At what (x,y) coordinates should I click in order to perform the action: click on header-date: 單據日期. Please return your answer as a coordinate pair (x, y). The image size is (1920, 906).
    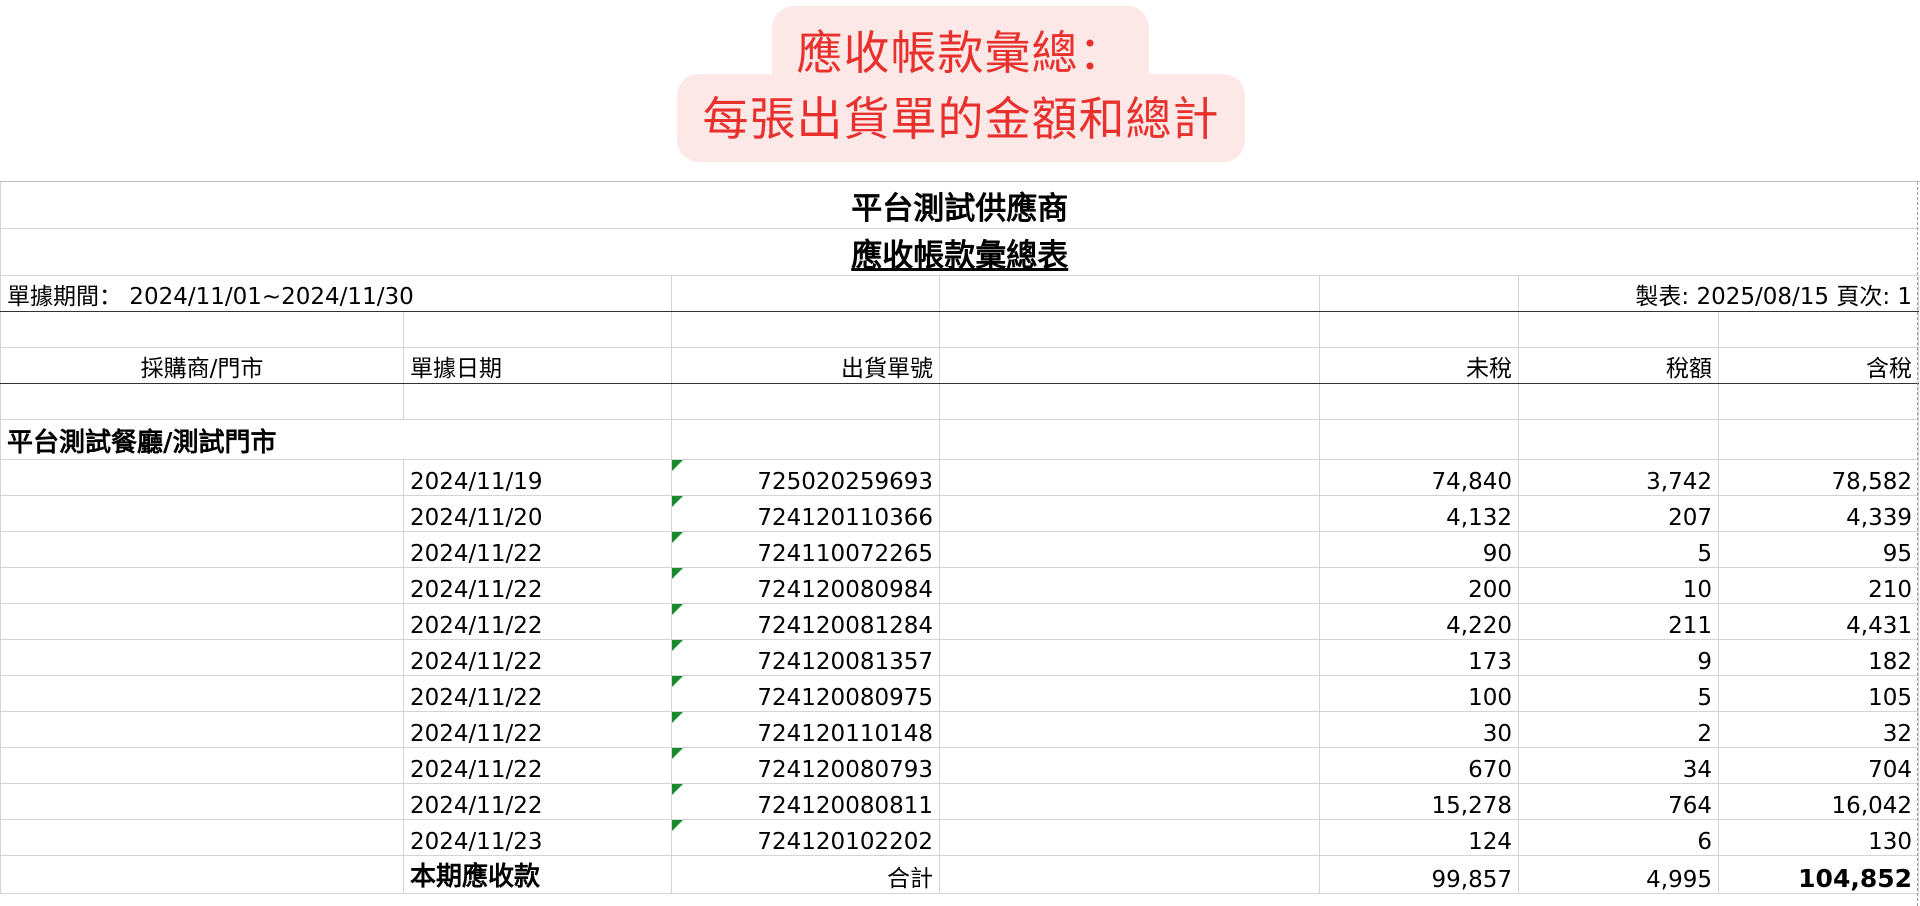
    Looking at the image, I should click on (537, 365).